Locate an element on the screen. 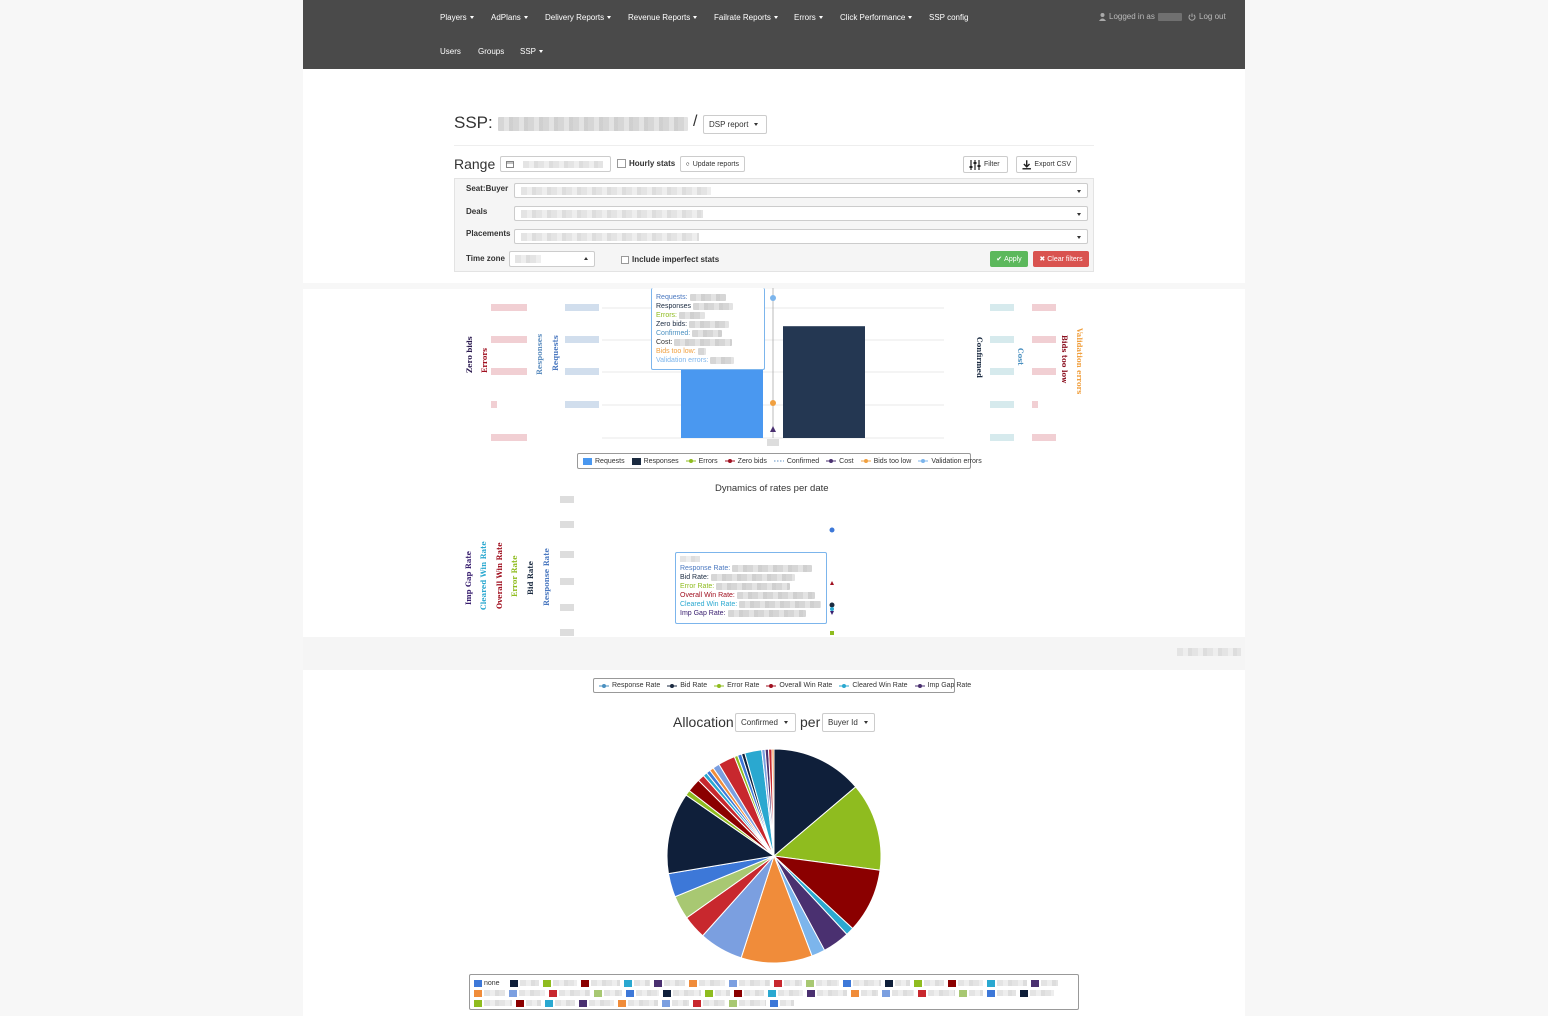  nav-menu-ssp-config: SSP config is located at coordinates (948, 17).